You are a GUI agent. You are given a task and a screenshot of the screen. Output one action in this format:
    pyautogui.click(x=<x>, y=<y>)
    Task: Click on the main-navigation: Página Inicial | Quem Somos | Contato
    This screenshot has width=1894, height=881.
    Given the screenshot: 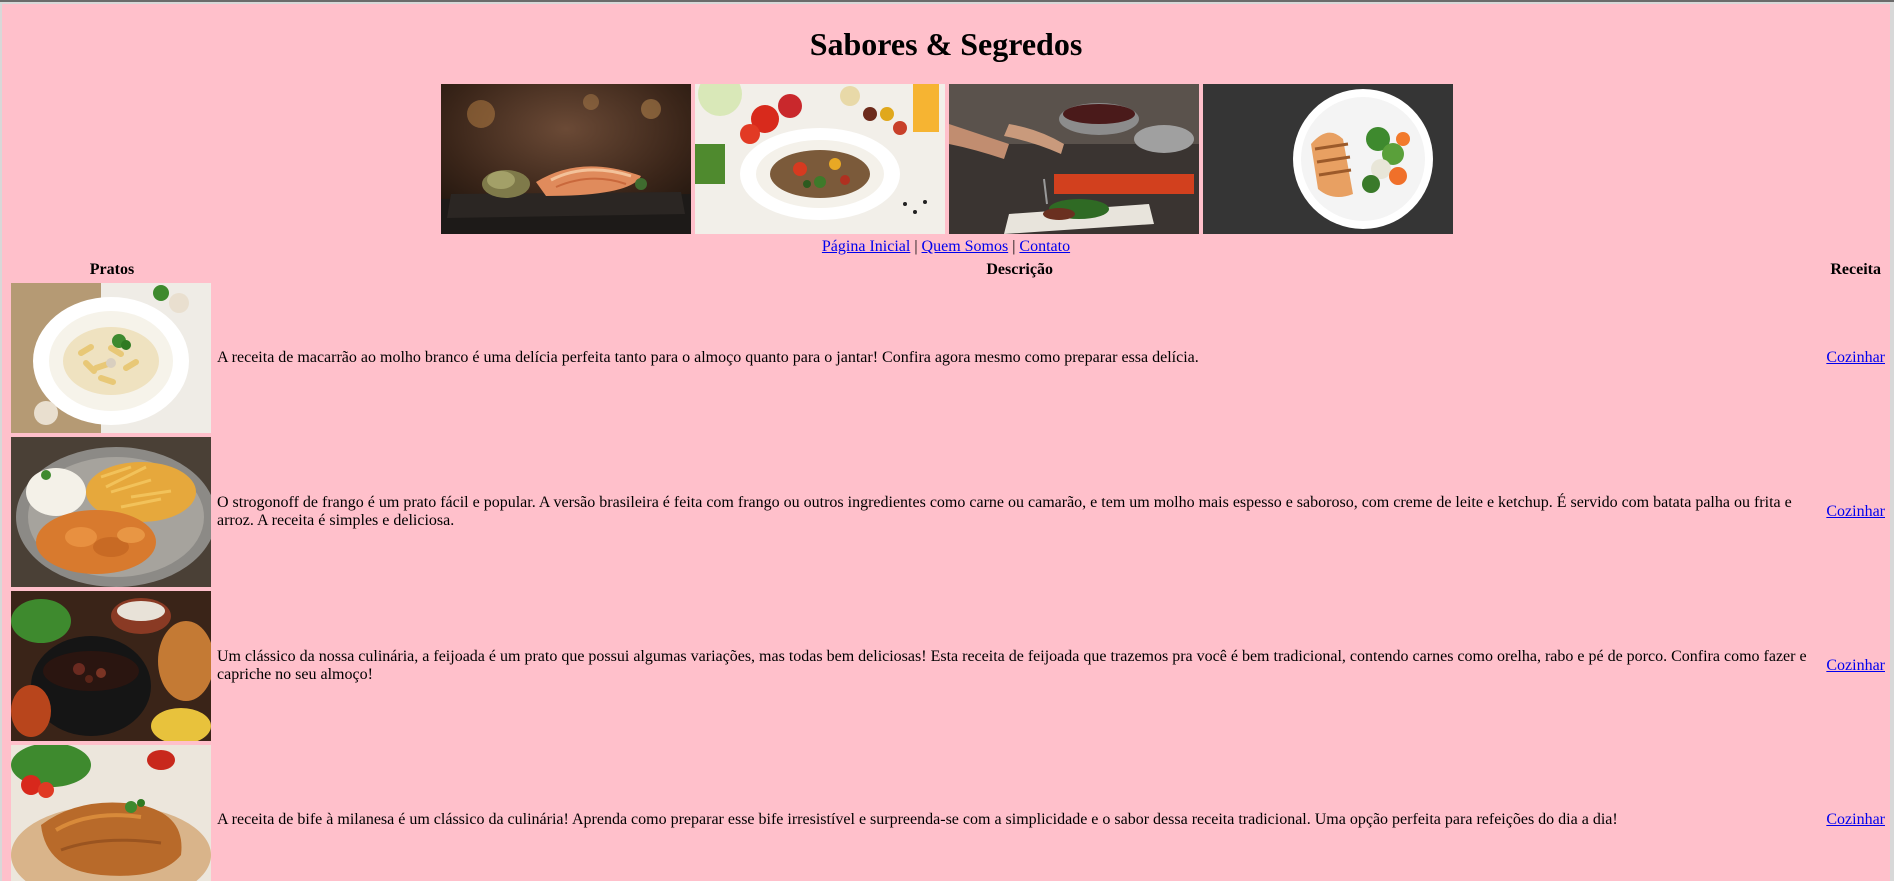 What is the action you would take?
    pyautogui.click(x=946, y=247)
    